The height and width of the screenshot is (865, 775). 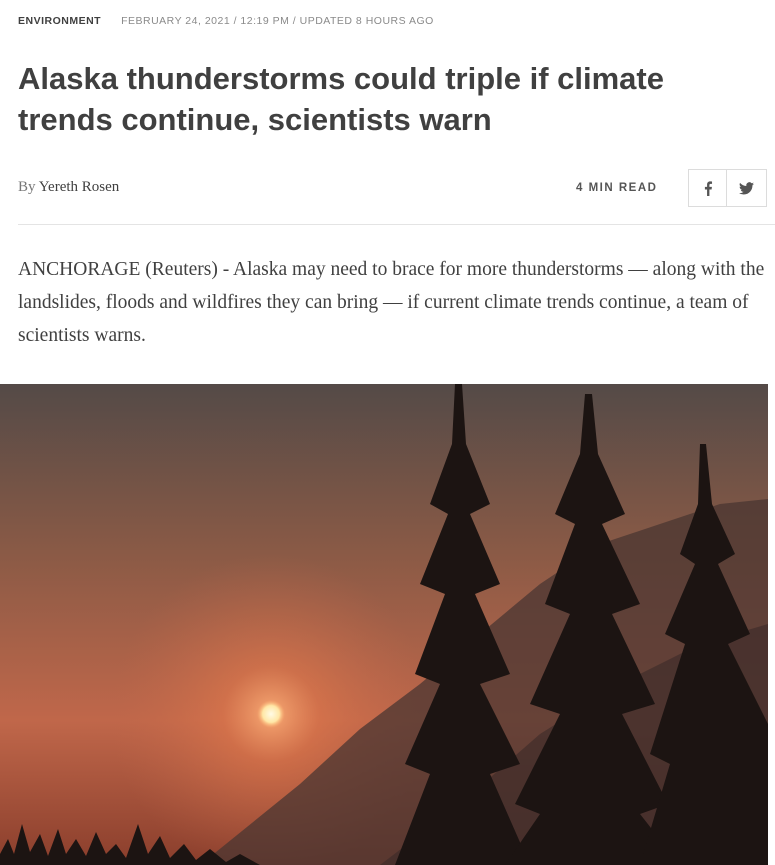 I want to click on divider, so click(x=396, y=224).